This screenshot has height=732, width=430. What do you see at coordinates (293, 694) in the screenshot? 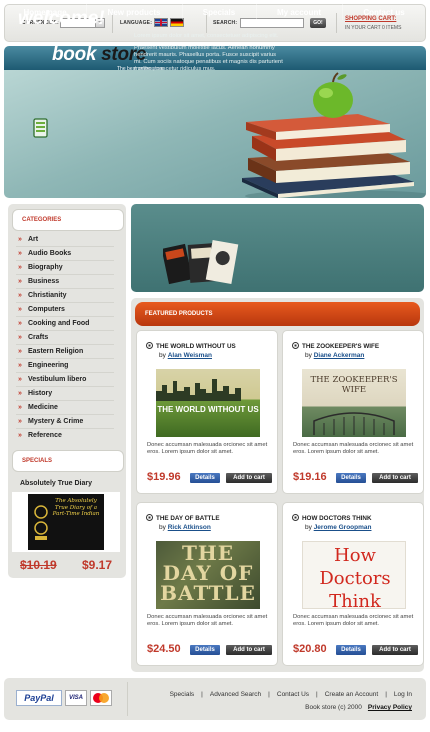
I see `footer-link-contact-us: Contact Us` at bounding box center [293, 694].